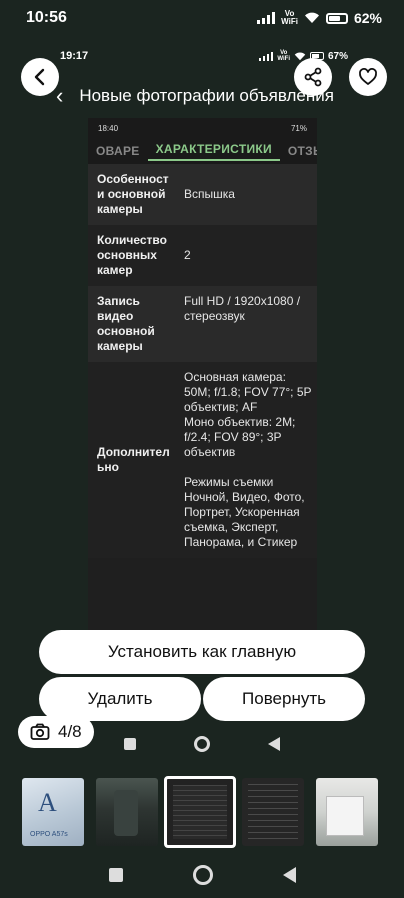 The width and height of the screenshot is (404, 898). Describe the element at coordinates (298, 128) in the screenshot. I see `nested-status-battery: 71%` at that location.